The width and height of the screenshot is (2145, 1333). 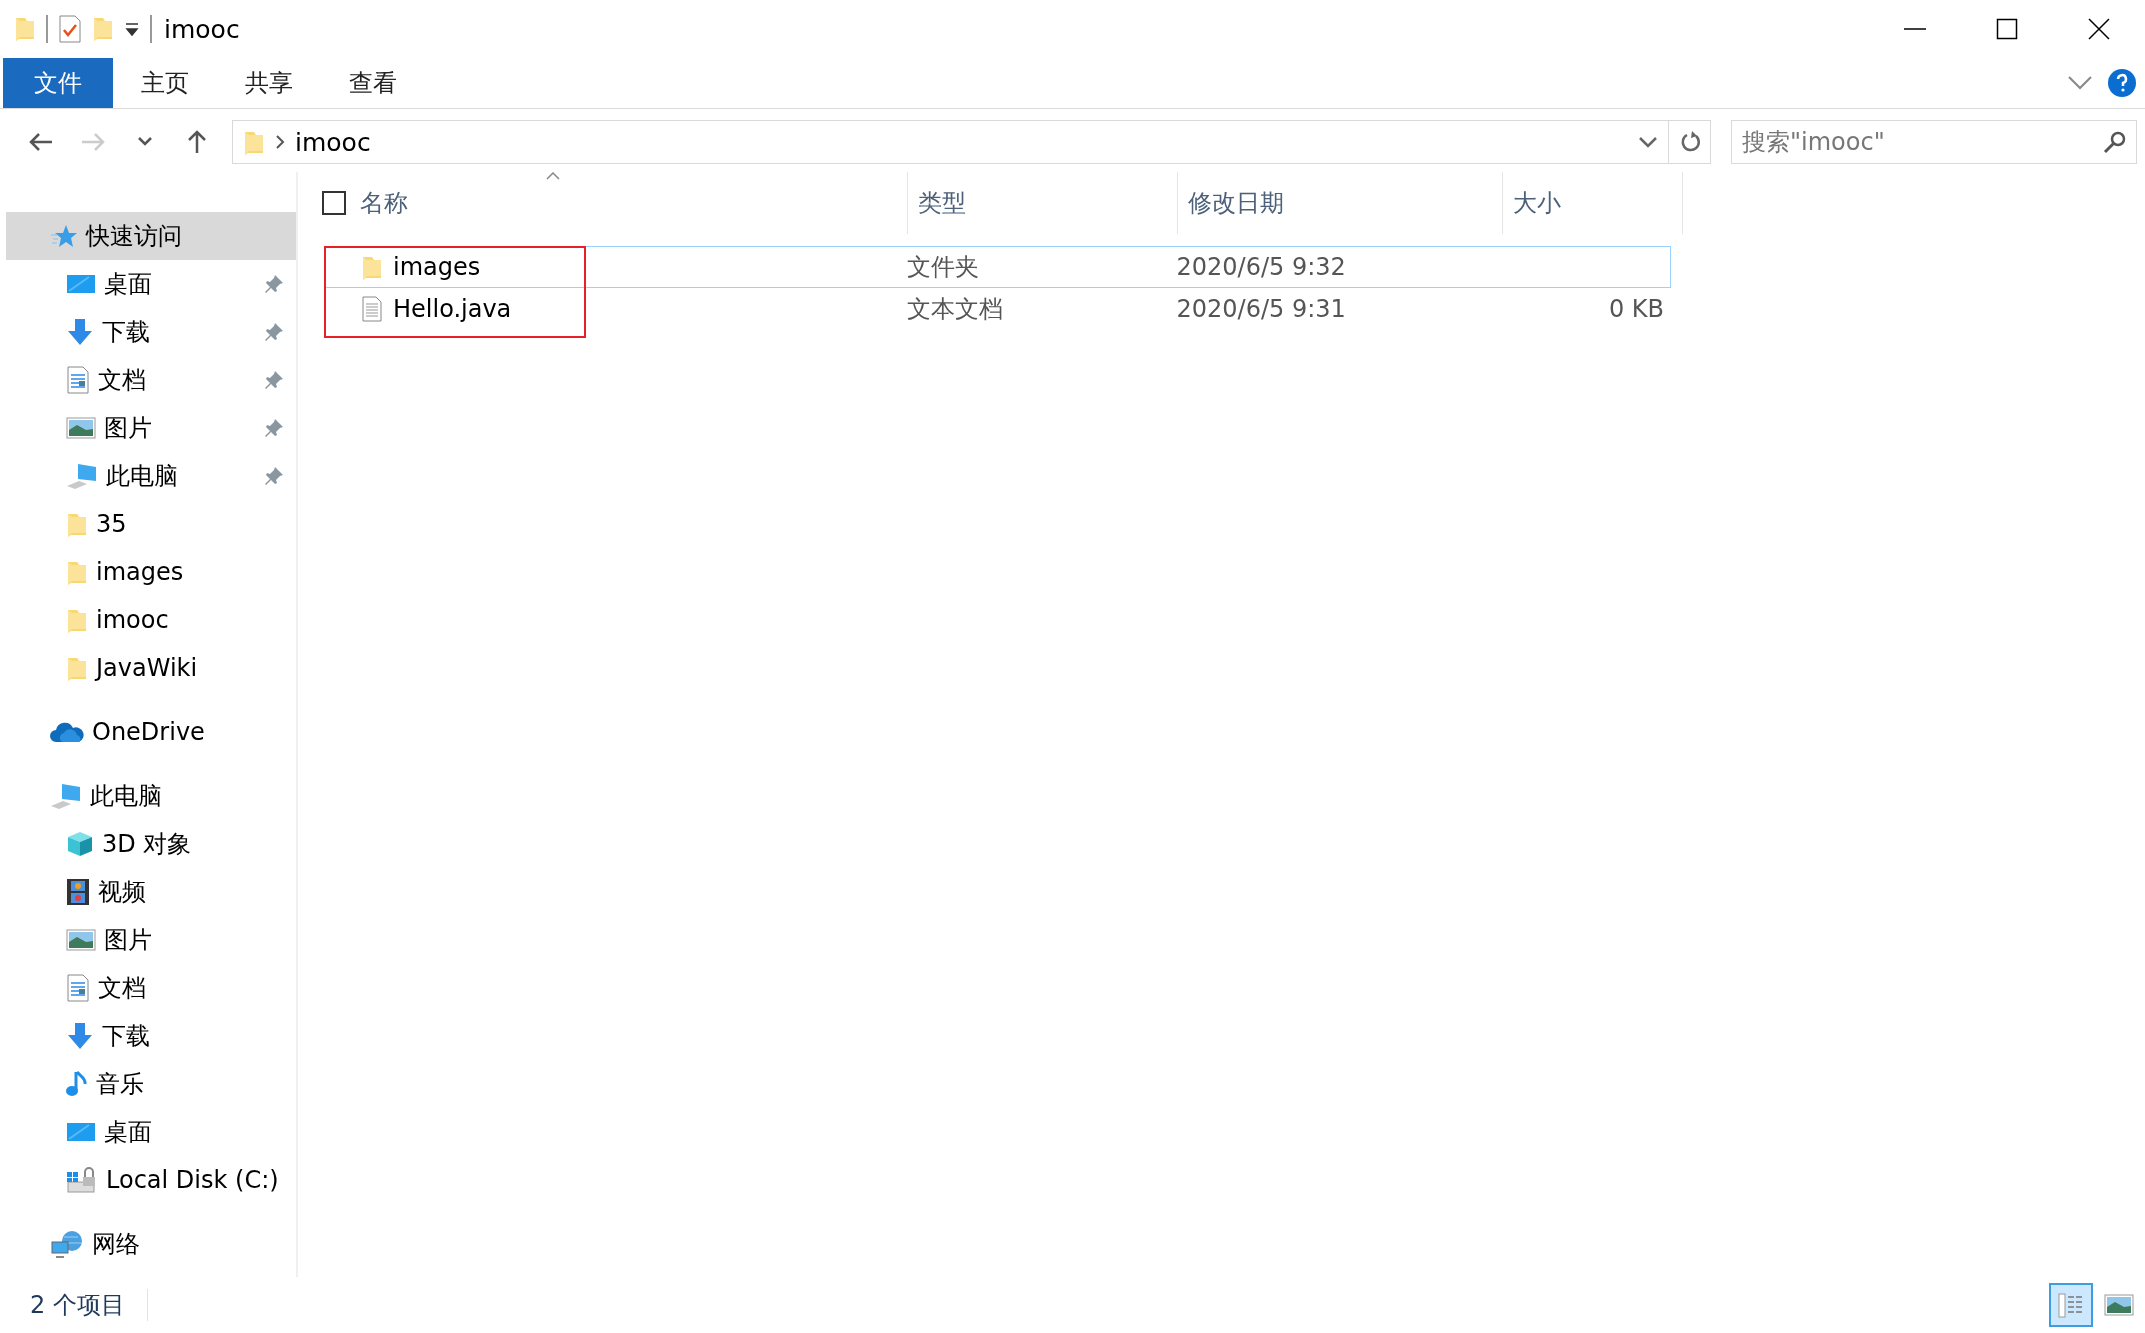 What do you see at coordinates (41, 142) in the screenshot?
I see `back-arrow-icon` at bounding box center [41, 142].